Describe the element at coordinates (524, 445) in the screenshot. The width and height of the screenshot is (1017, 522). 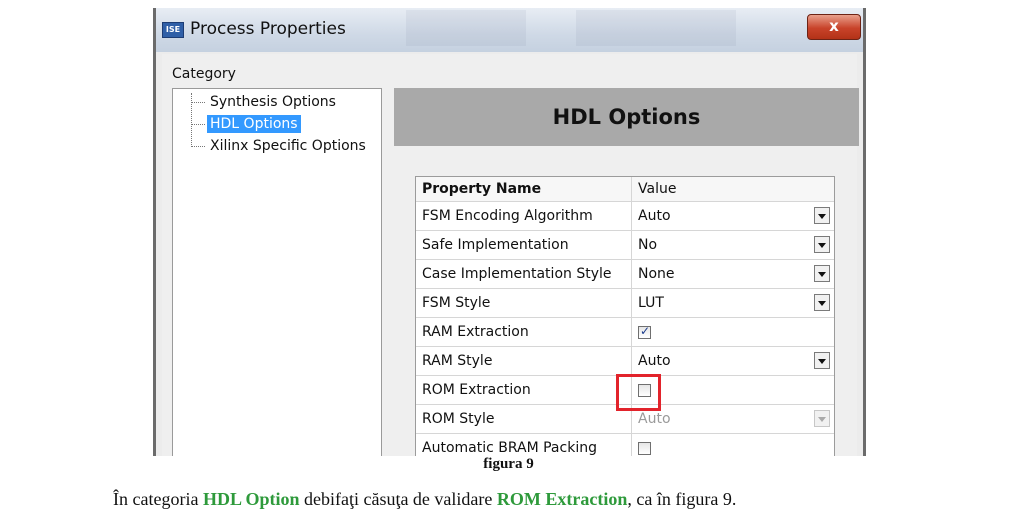
I see `property-name: Automatic BRAM Packing` at that location.